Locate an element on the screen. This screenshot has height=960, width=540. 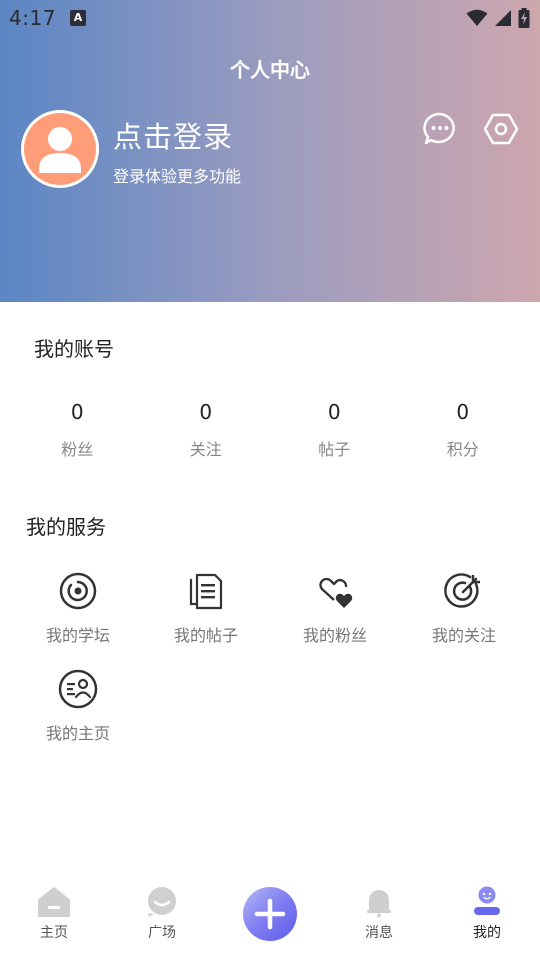
battery-icon is located at coordinates (524, 18).